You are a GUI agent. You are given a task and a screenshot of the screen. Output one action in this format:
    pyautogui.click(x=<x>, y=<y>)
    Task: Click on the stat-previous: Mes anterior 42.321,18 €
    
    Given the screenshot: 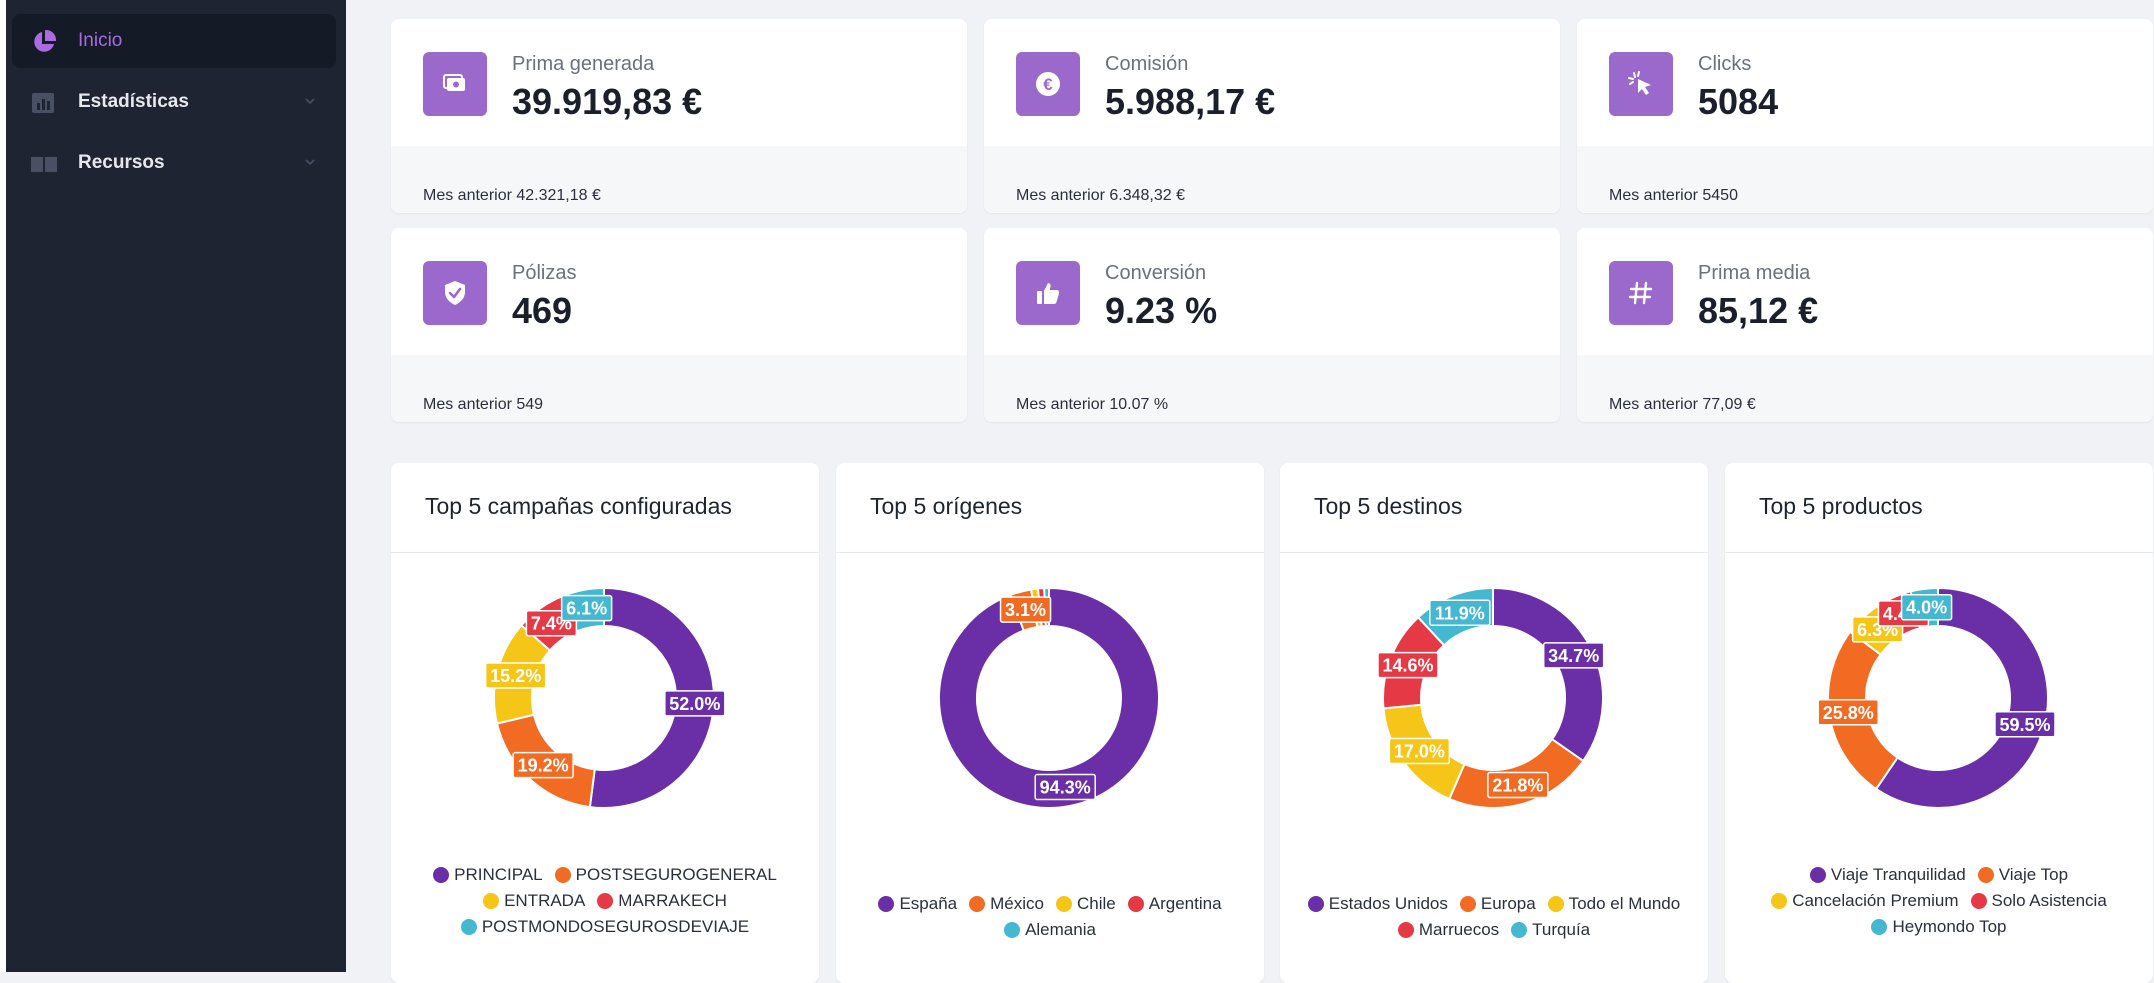 What is the action you would take?
    pyautogui.click(x=512, y=195)
    